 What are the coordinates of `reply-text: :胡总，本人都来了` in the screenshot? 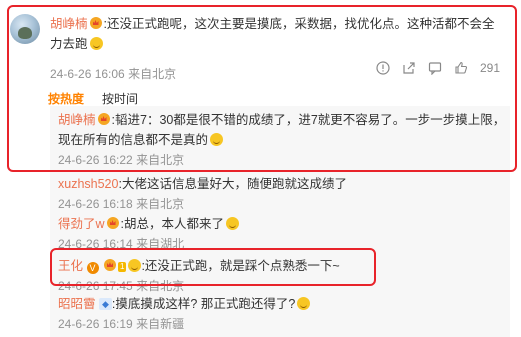 It's located at (172, 224).